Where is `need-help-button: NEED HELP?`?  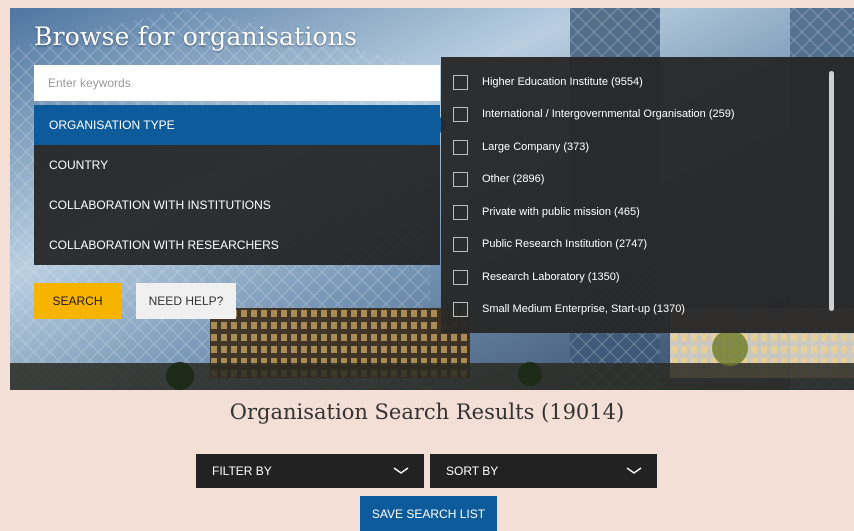
need-help-button: NEED HELP? is located at coordinates (186, 301).